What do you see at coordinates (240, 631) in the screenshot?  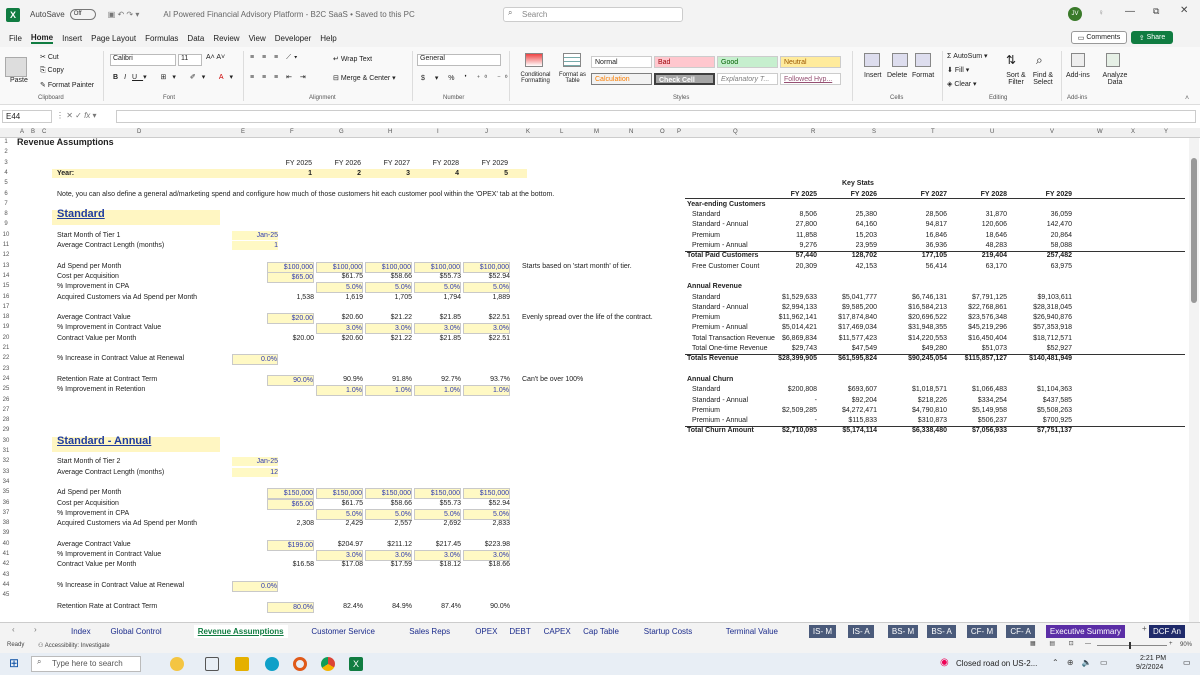 I see `sheet-tab: Revenue Assumptions` at bounding box center [240, 631].